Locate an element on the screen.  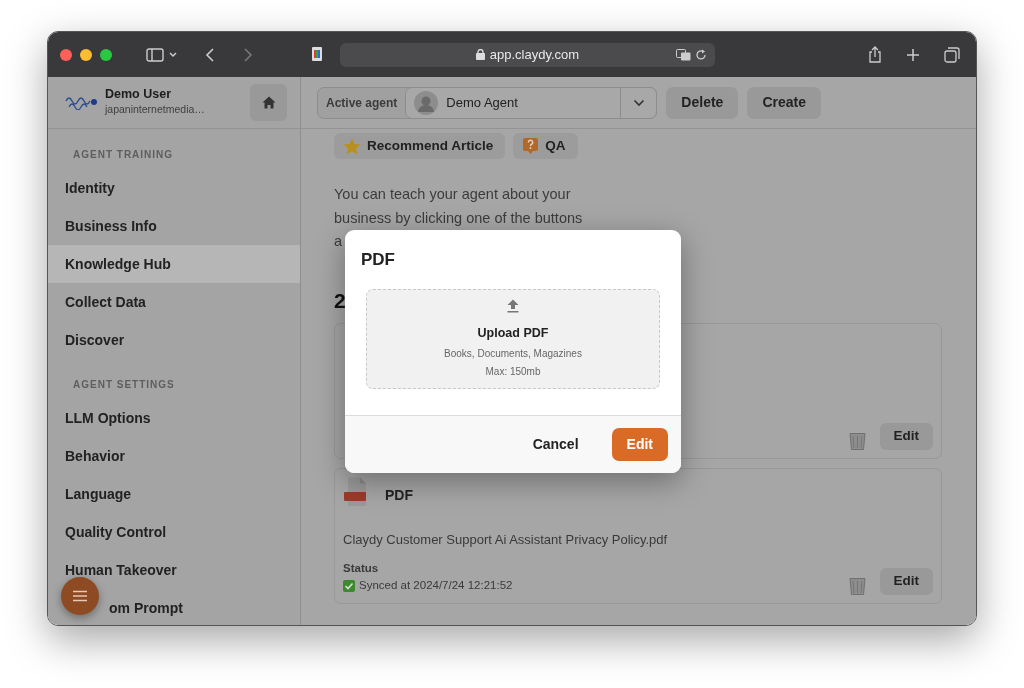
upload-area: Upload PDF Books, Documents, Magazines Max: 150mb is located at coordinates (513, 339).